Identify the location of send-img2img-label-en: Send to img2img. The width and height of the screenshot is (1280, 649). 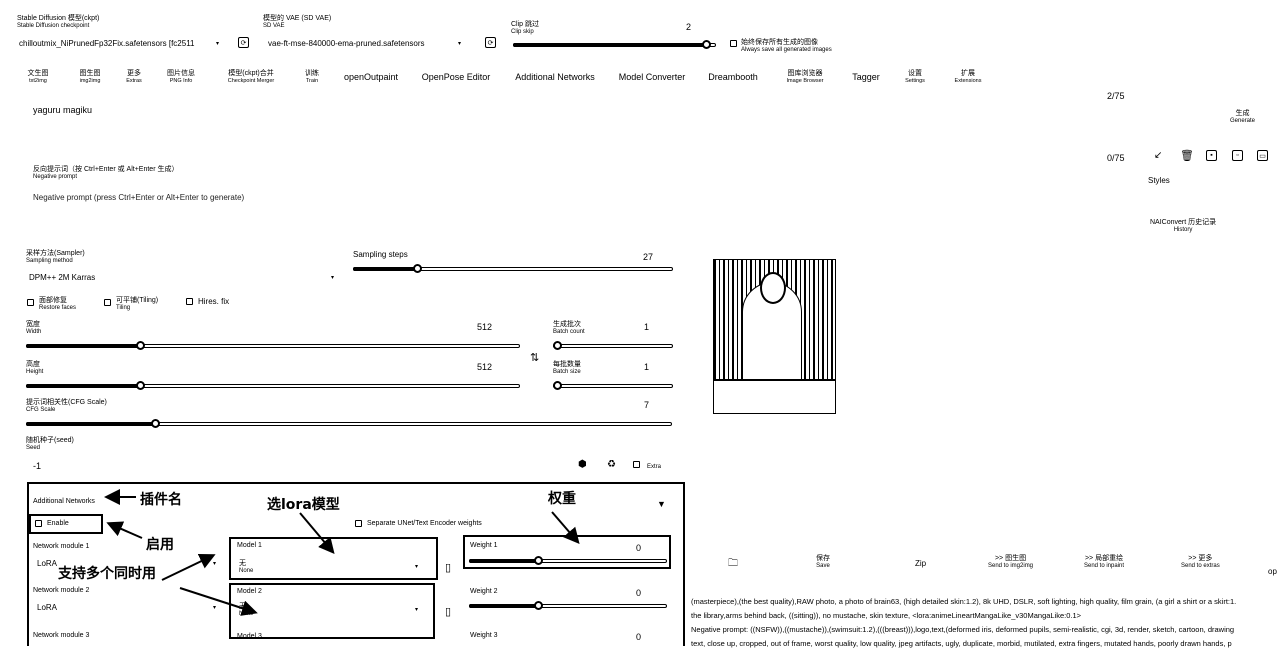
(1011, 566).